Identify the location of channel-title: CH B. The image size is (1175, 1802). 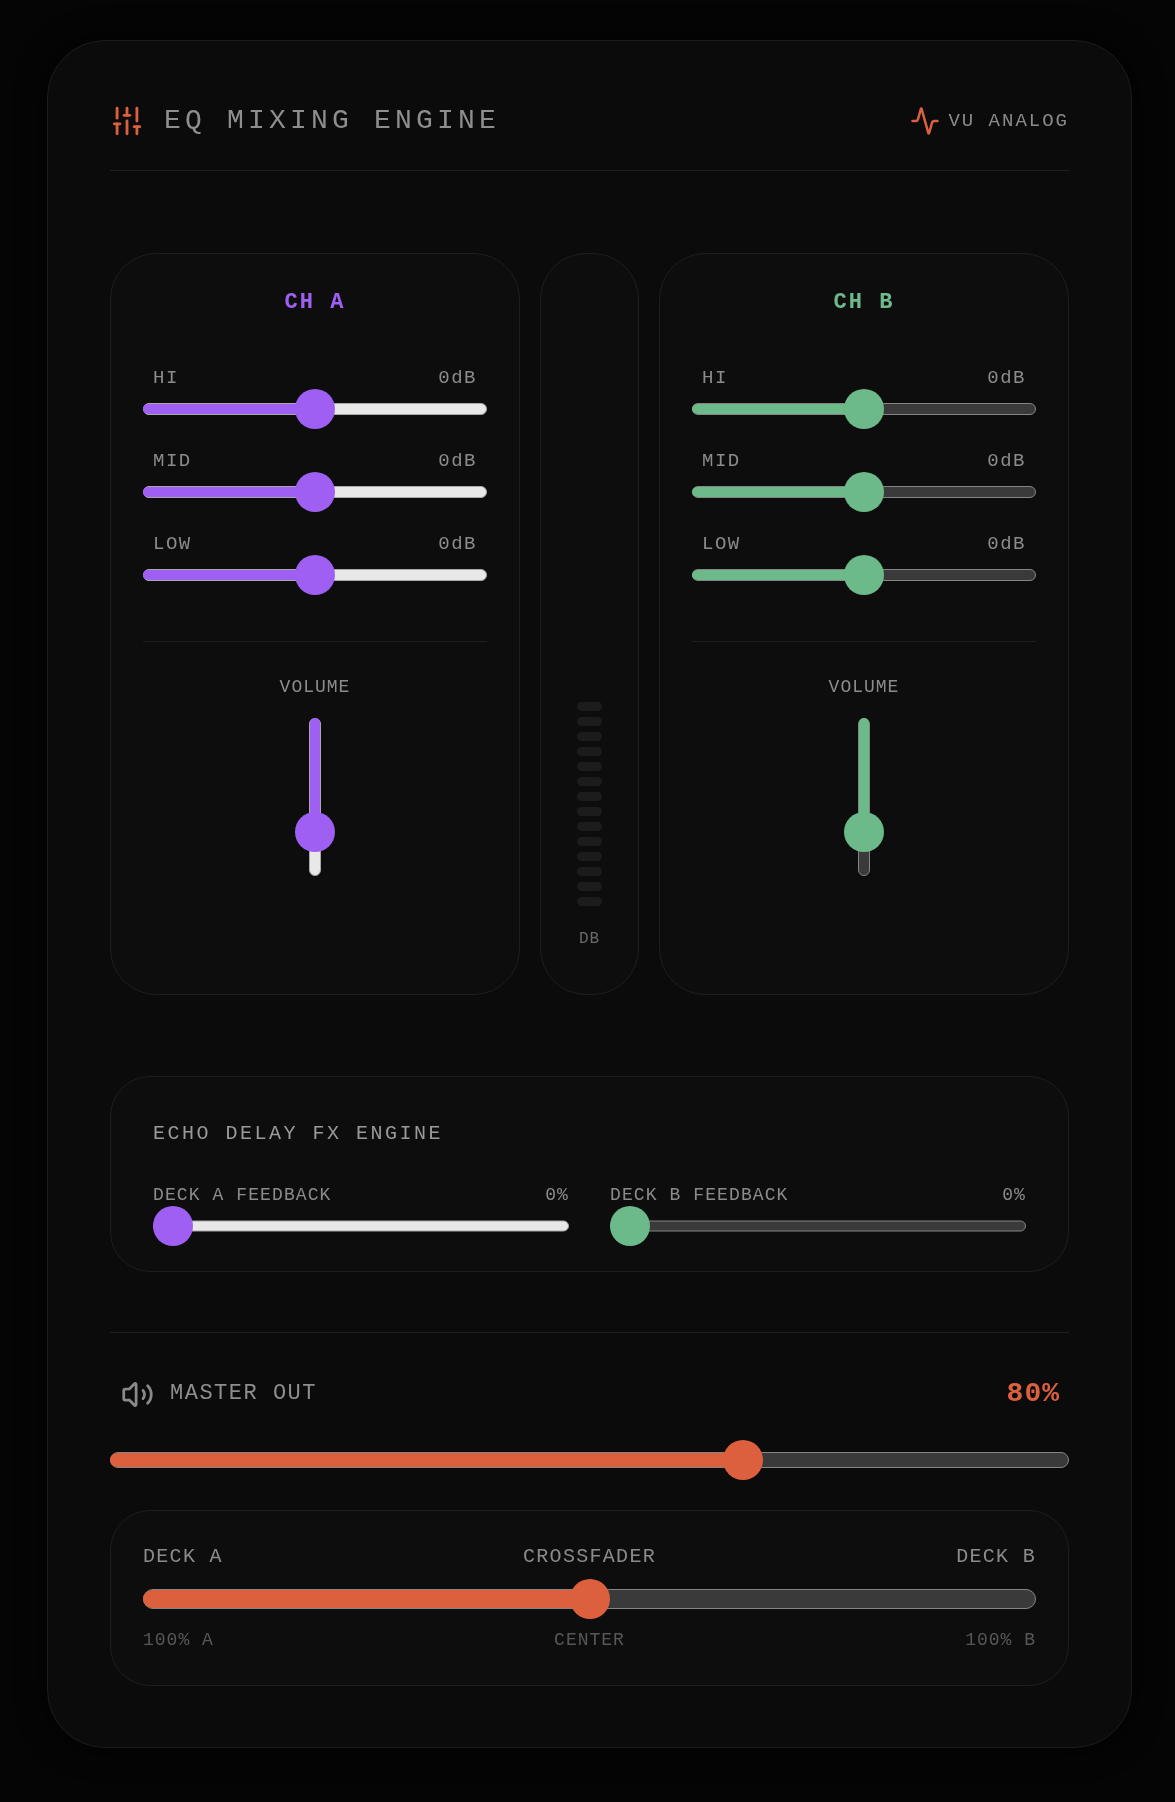
(864, 303).